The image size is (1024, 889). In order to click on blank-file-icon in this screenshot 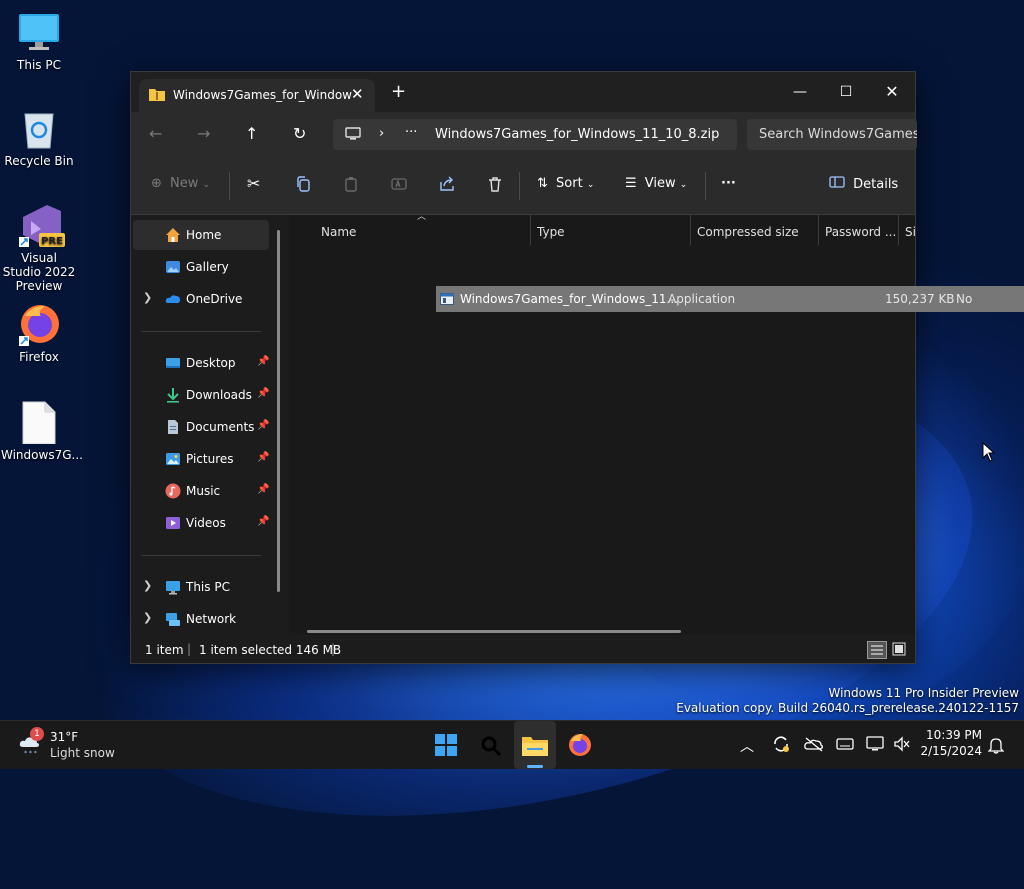, I will do `click(39, 422)`.